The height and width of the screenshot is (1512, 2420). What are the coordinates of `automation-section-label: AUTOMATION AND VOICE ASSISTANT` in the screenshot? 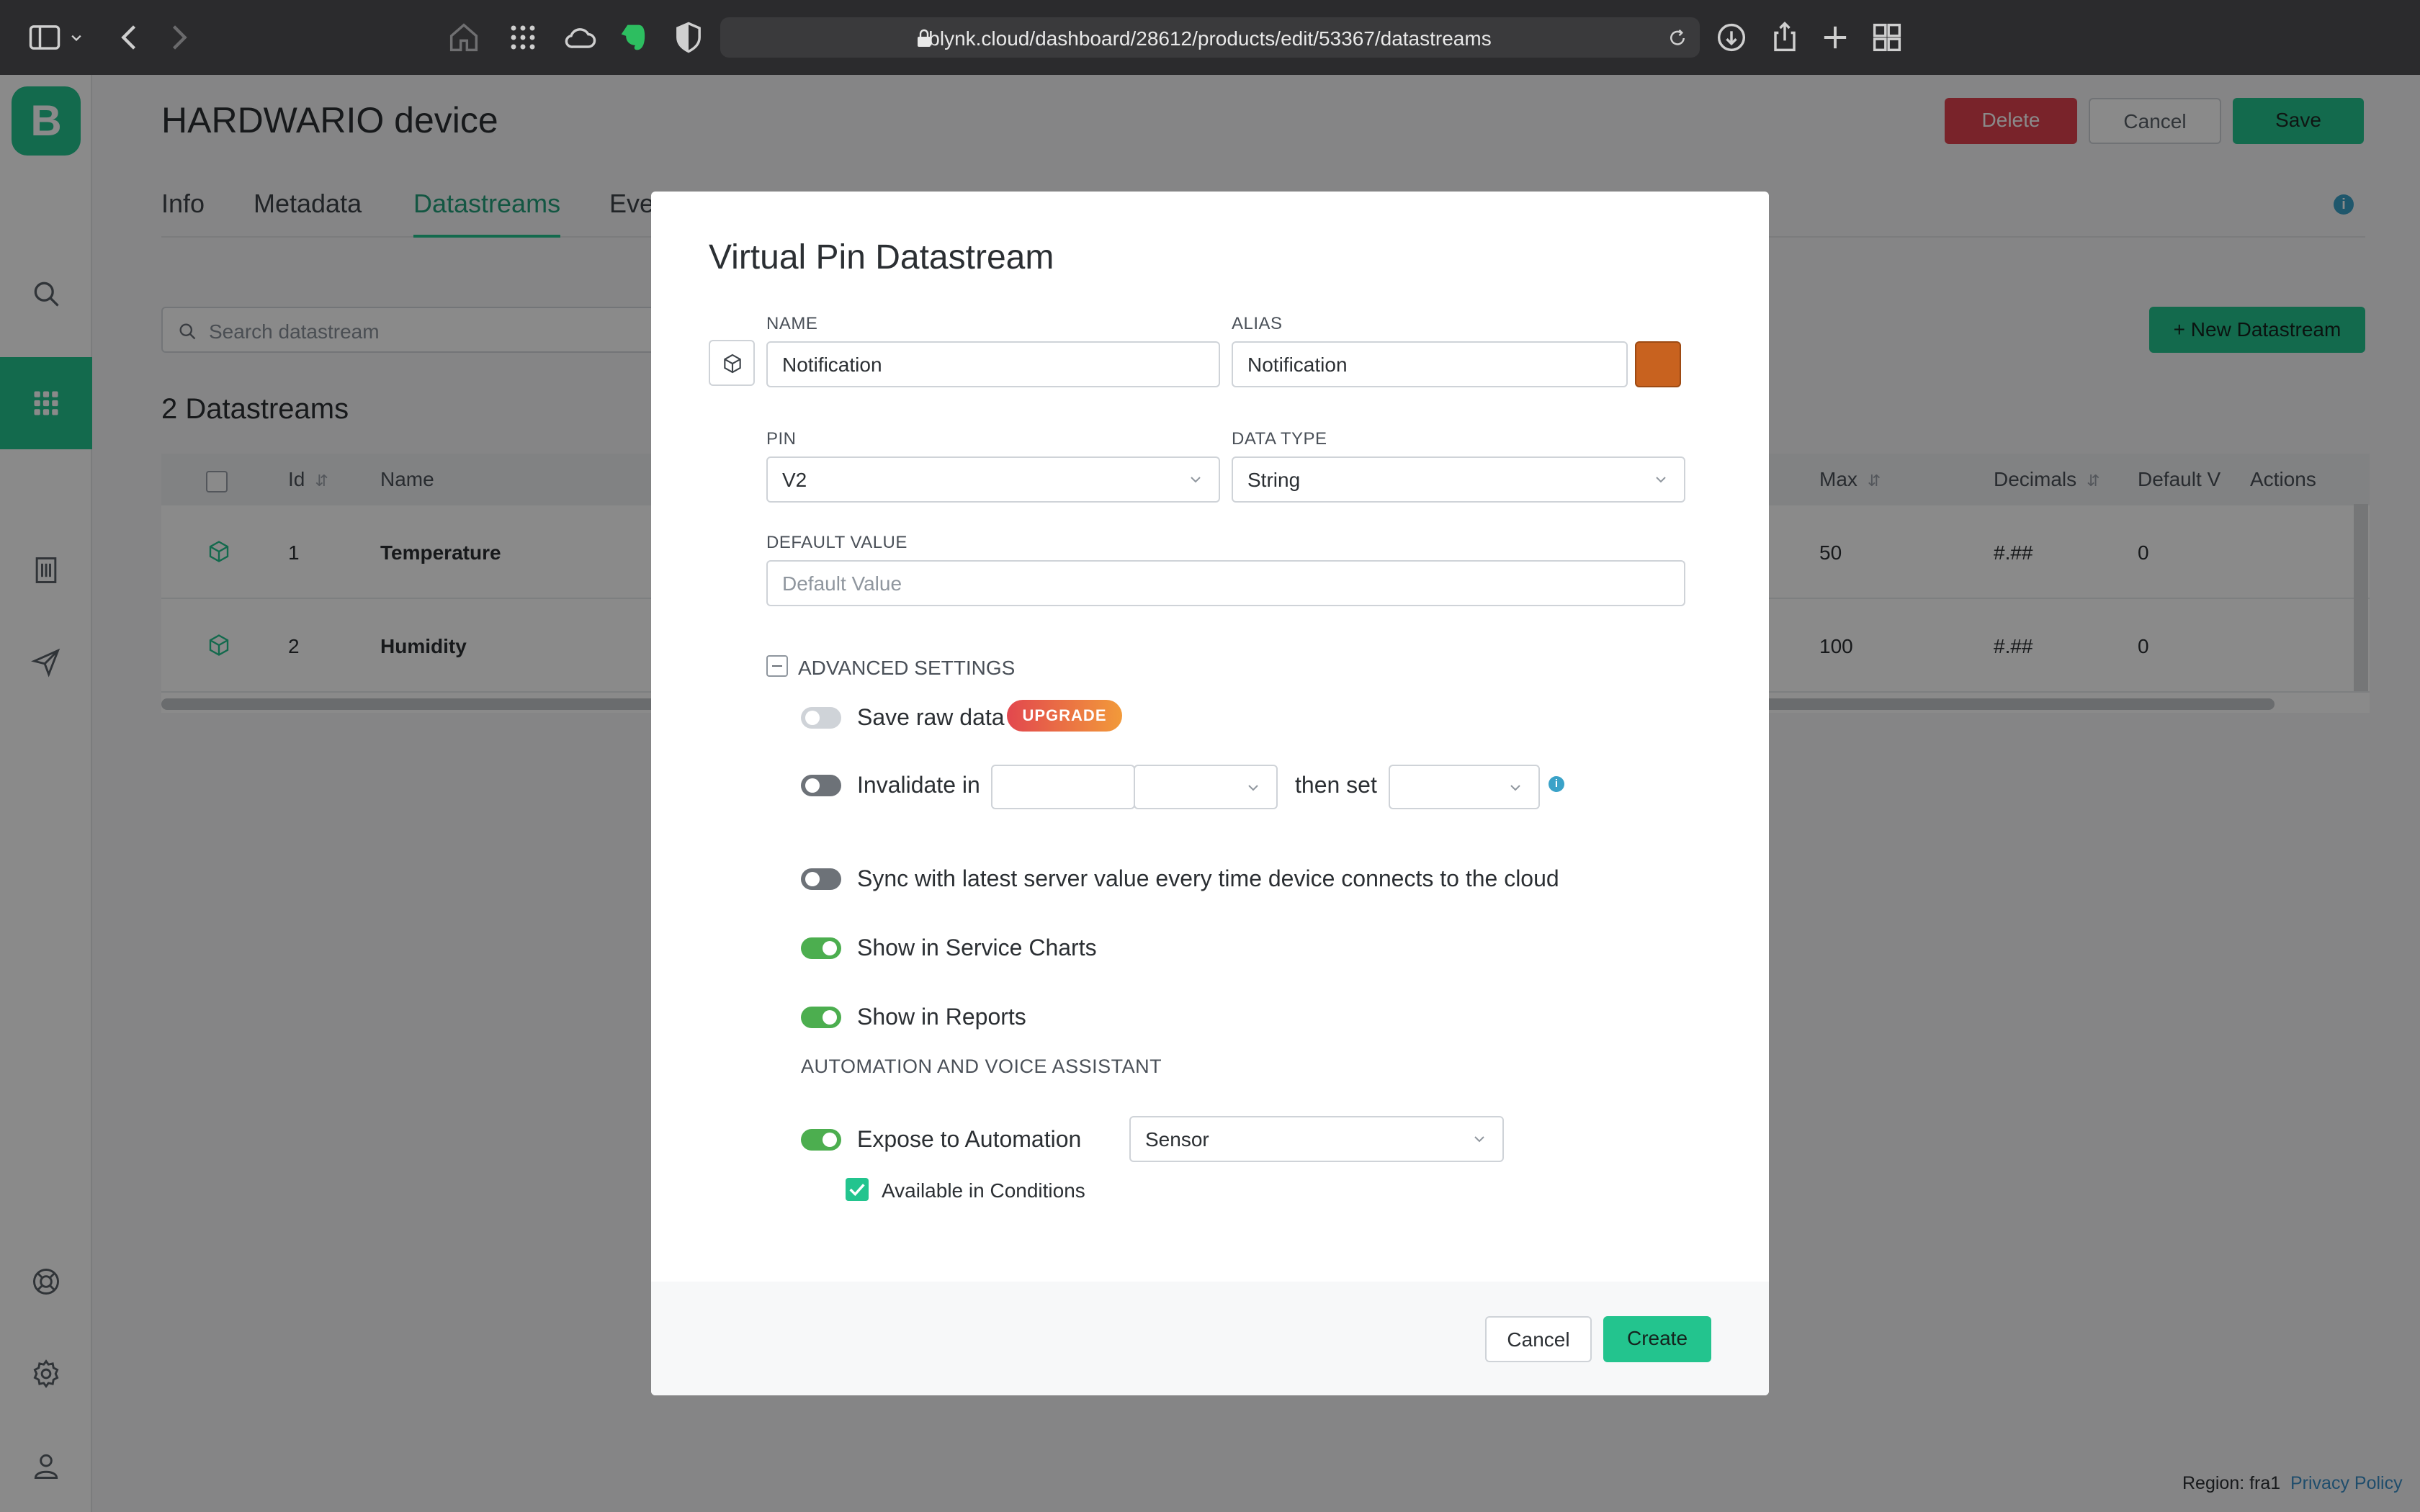 It's located at (982, 1066).